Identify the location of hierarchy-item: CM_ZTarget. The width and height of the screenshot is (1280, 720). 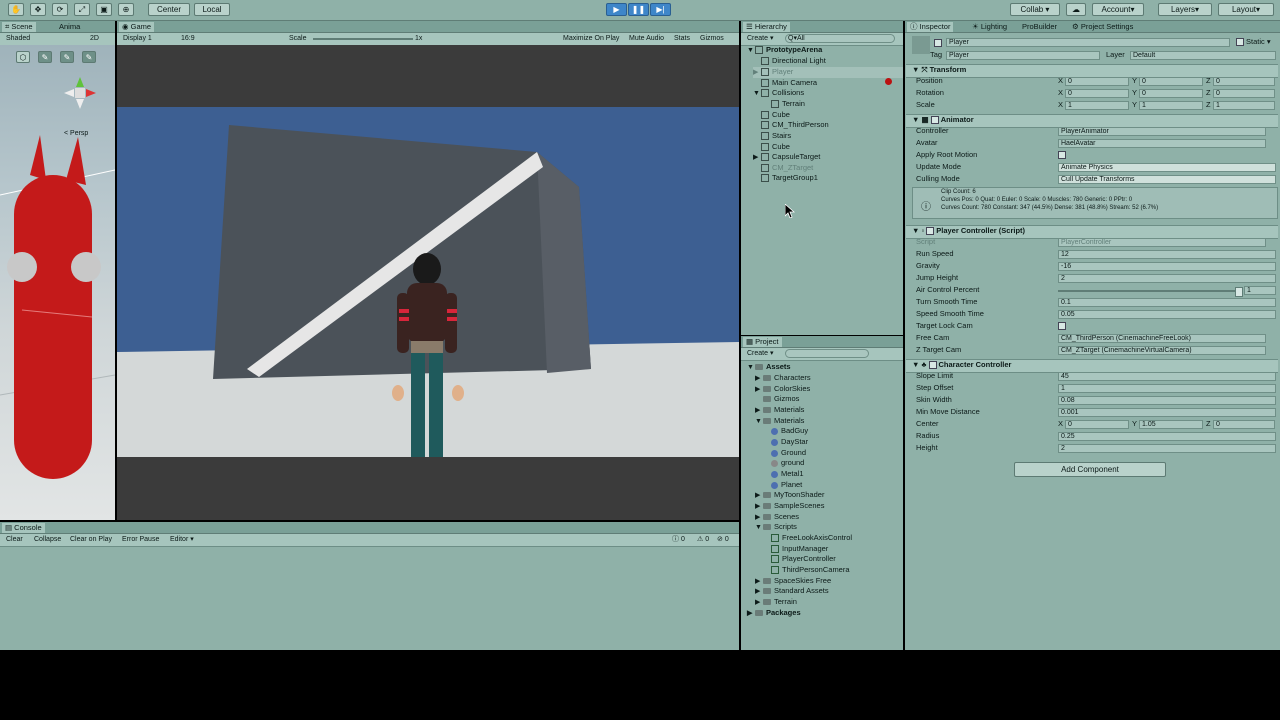
(787, 168).